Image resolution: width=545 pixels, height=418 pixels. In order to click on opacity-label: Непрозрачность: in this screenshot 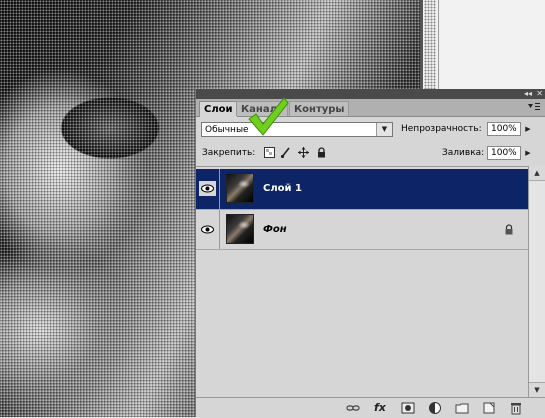, I will do `click(441, 129)`.